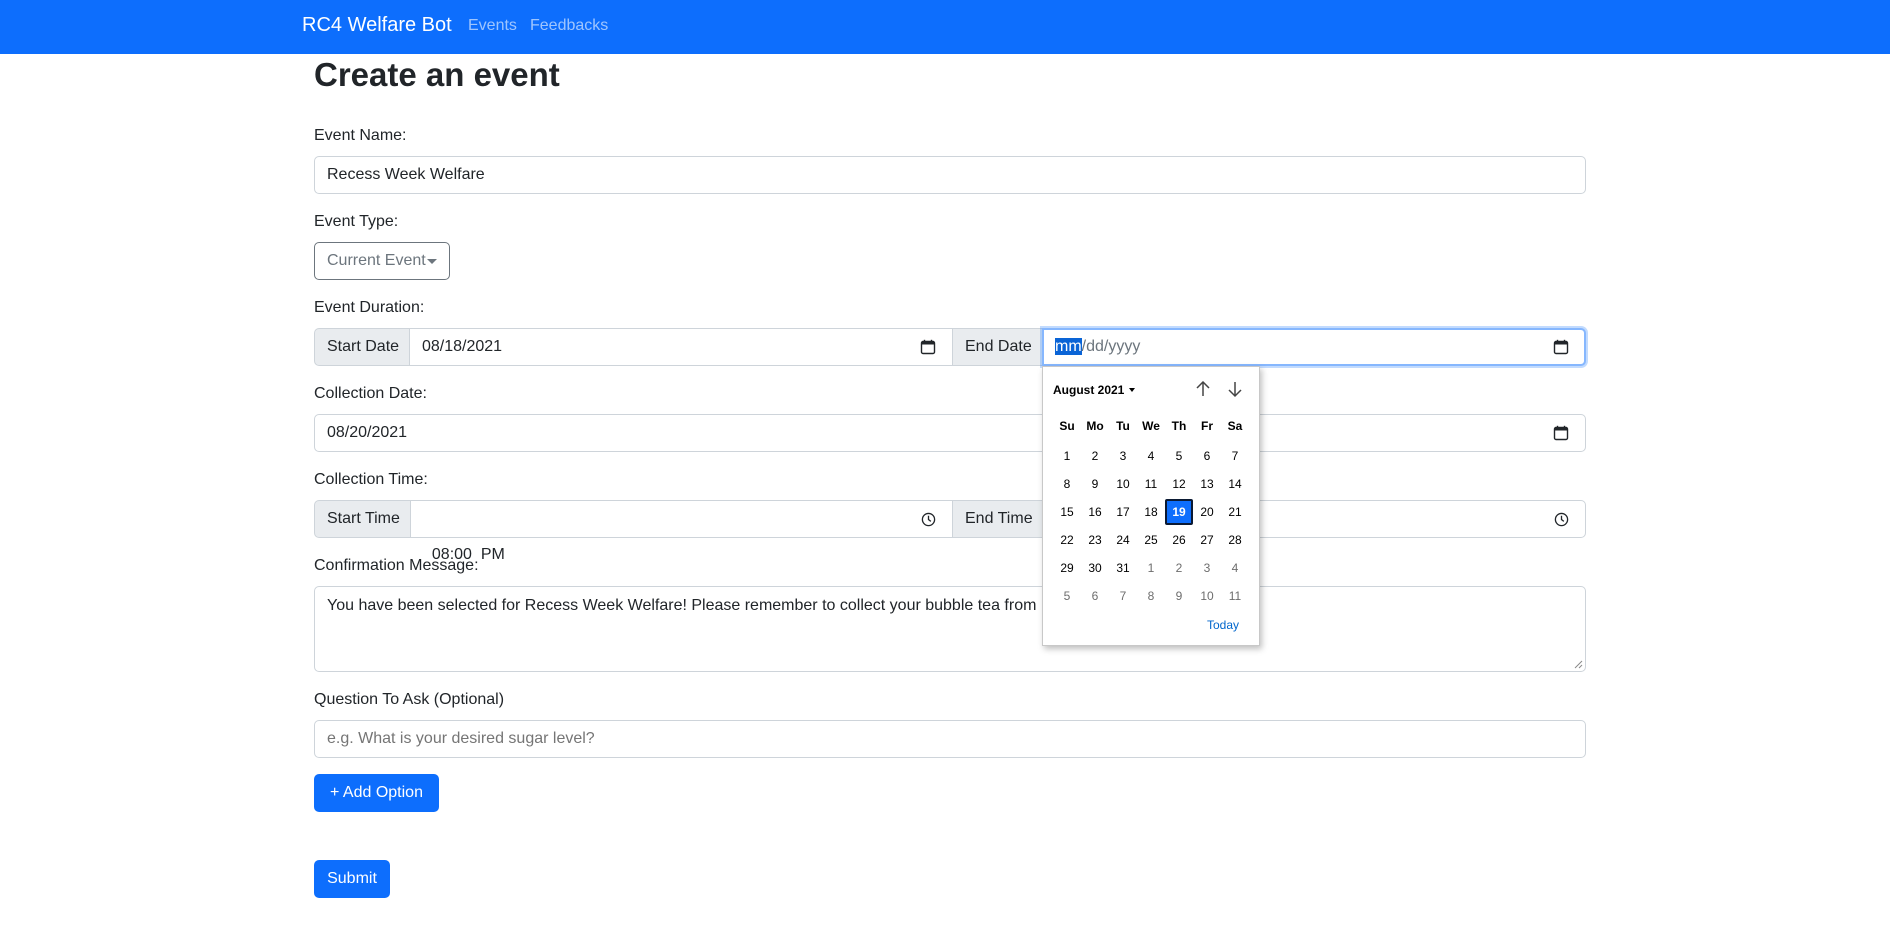 The height and width of the screenshot is (945, 1890). What do you see at coordinates (1151, 540) in the screenshot?
I see `calendar-day: 25` at bounding box center [1151, 540].